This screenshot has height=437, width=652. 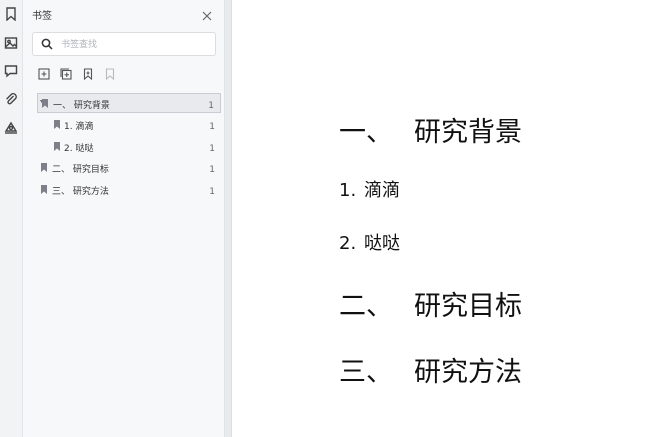 I want to click on comment-panel-button, so click(x=11, y=71).